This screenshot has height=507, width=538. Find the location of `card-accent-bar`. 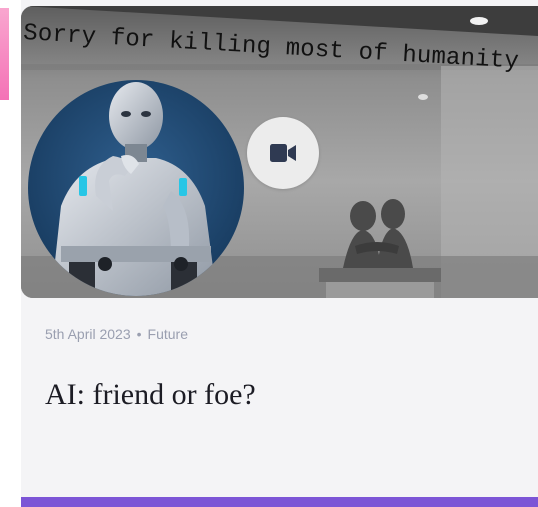

card-accent-bar is located at coordinates (279, 502).